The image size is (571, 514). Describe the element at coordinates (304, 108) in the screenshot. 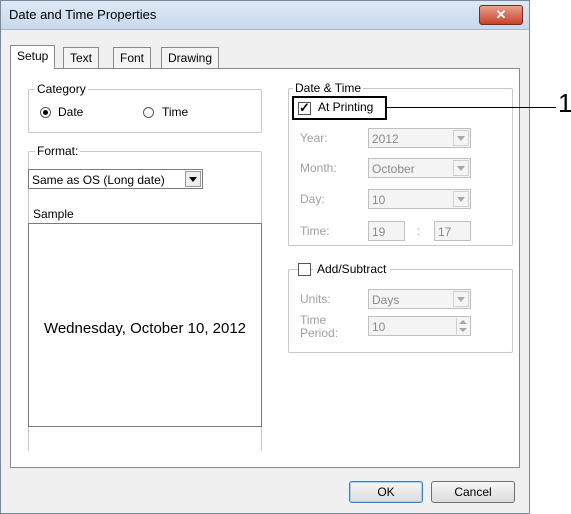

I see `at-printing-checkbox` at that location.